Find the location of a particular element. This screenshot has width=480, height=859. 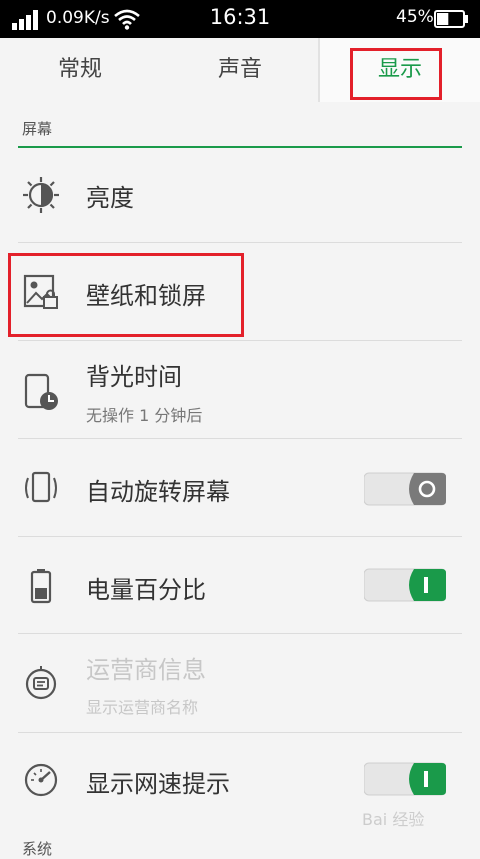

battery-percent-icon is located at coordinates (41, 586).